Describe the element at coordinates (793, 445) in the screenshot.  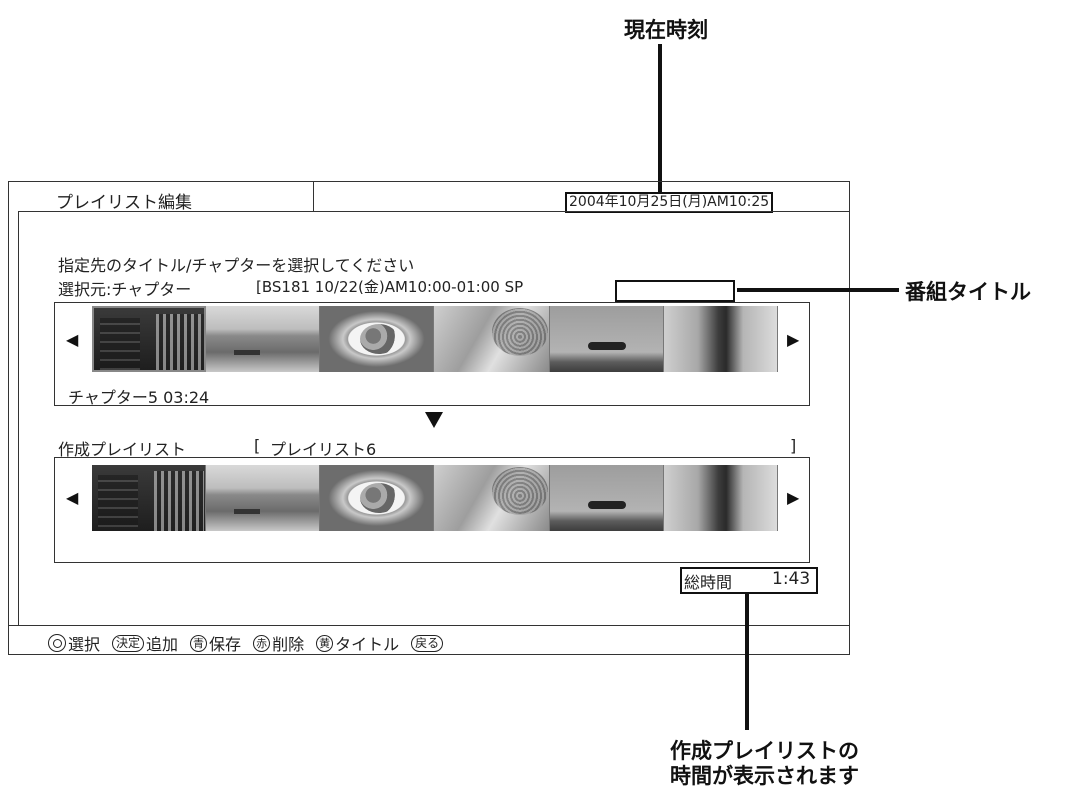
I see `playlist-close-bracket: ]` at that location.